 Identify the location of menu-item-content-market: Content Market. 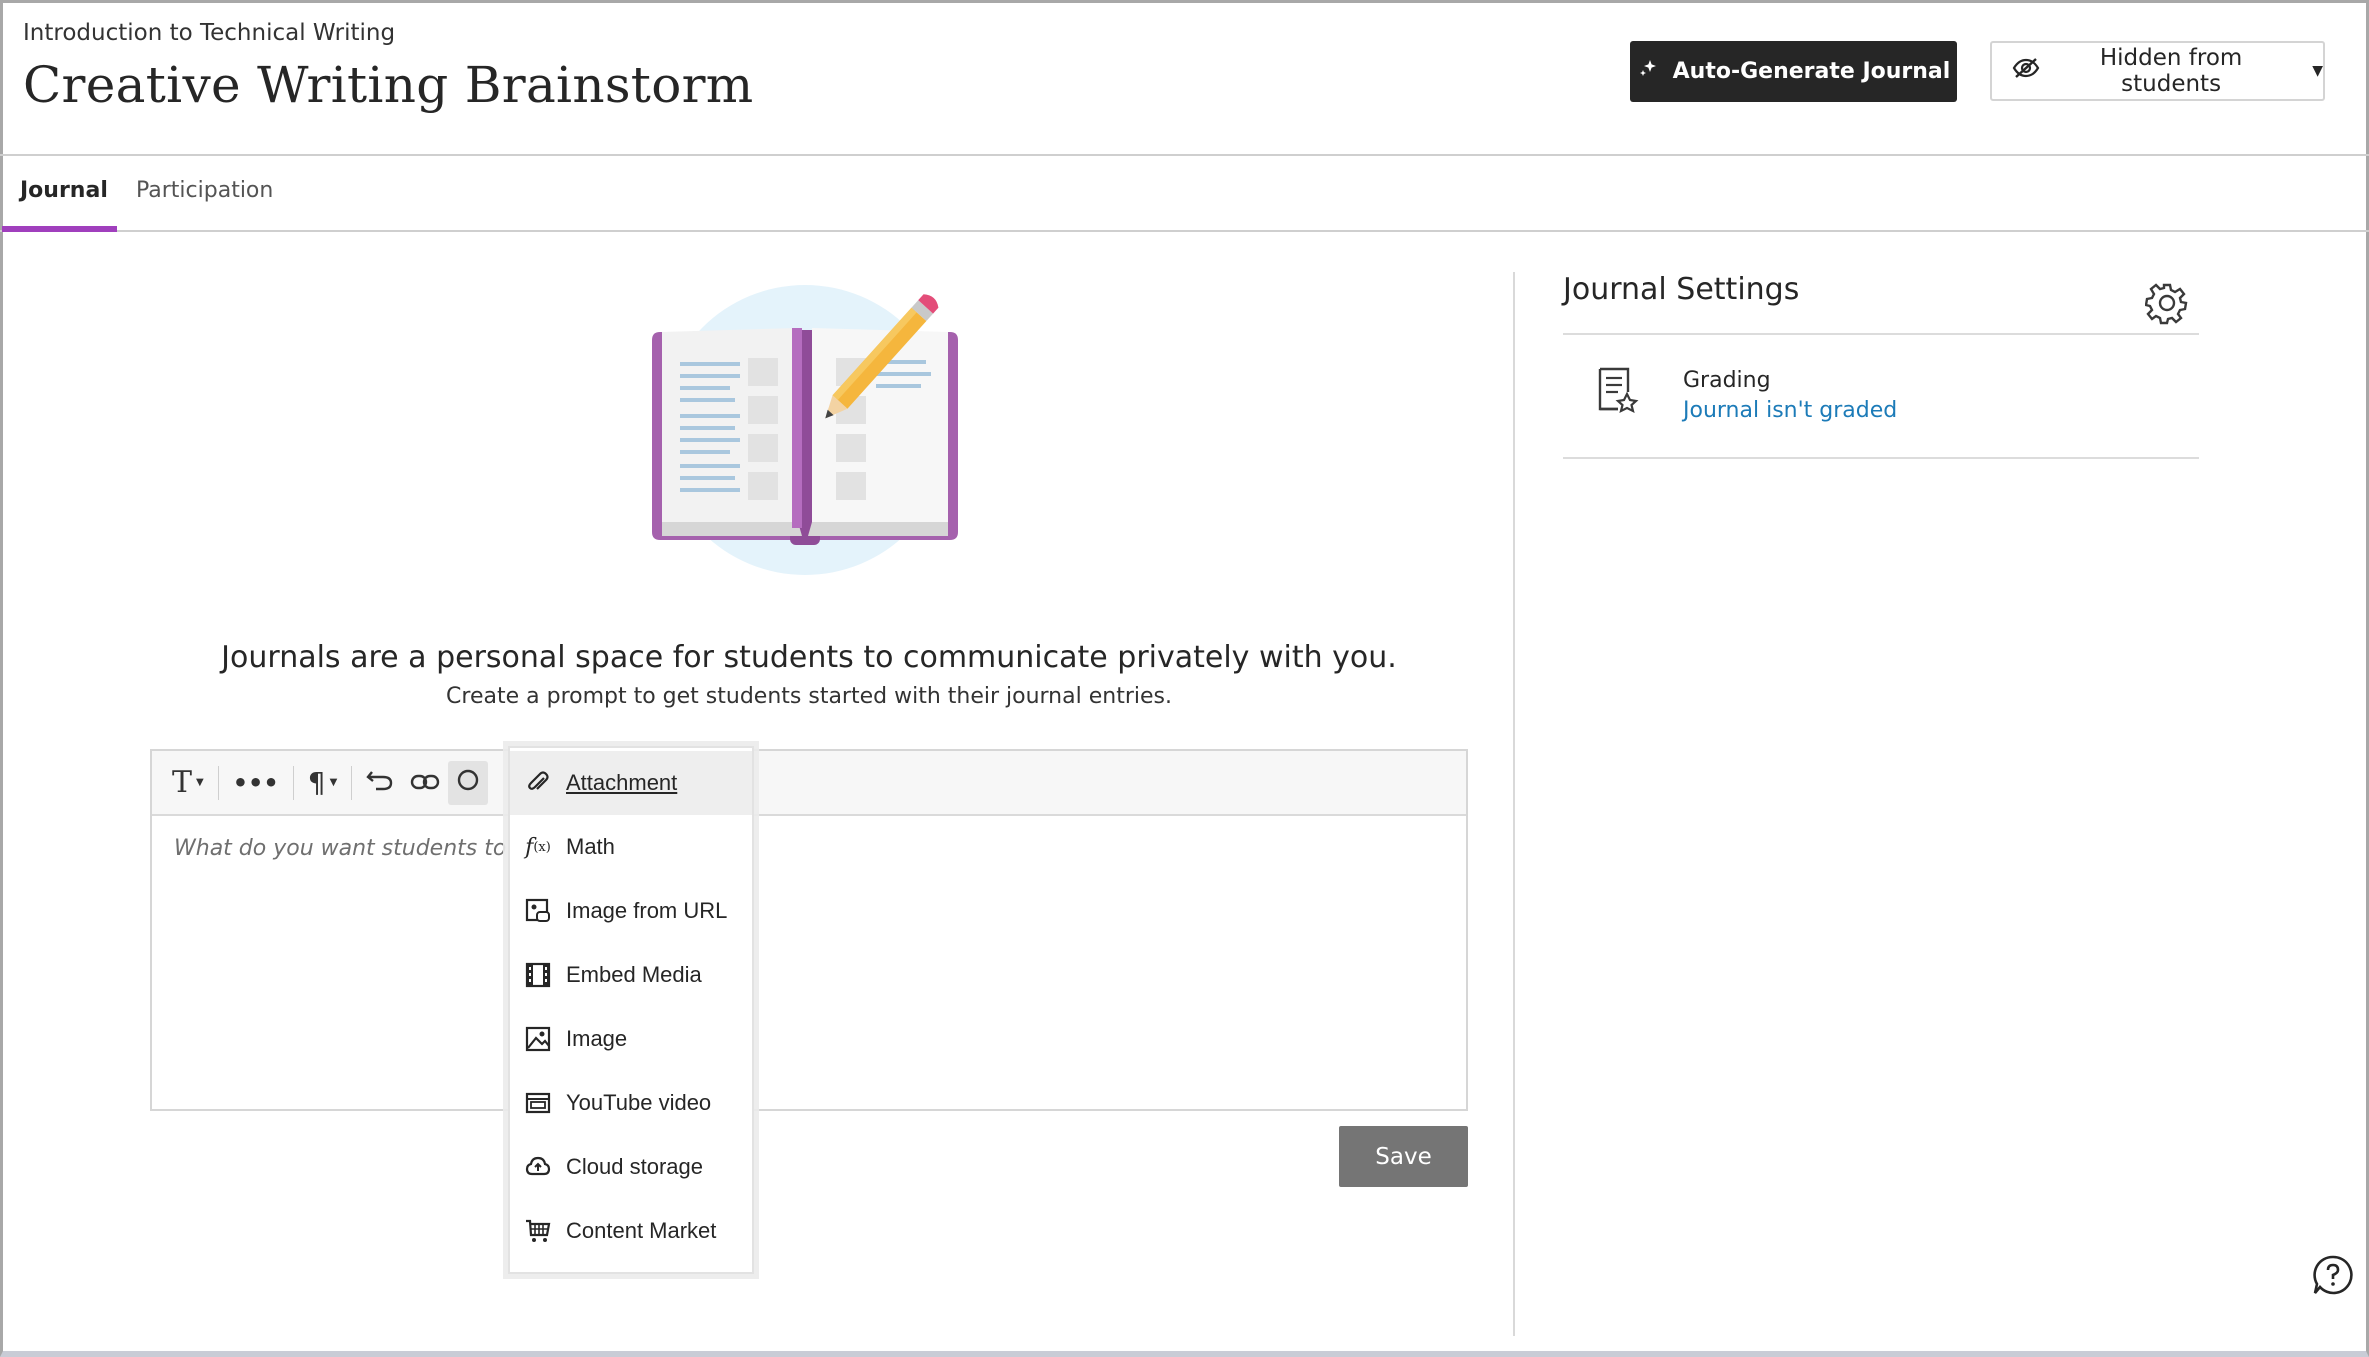
(631, 1231).